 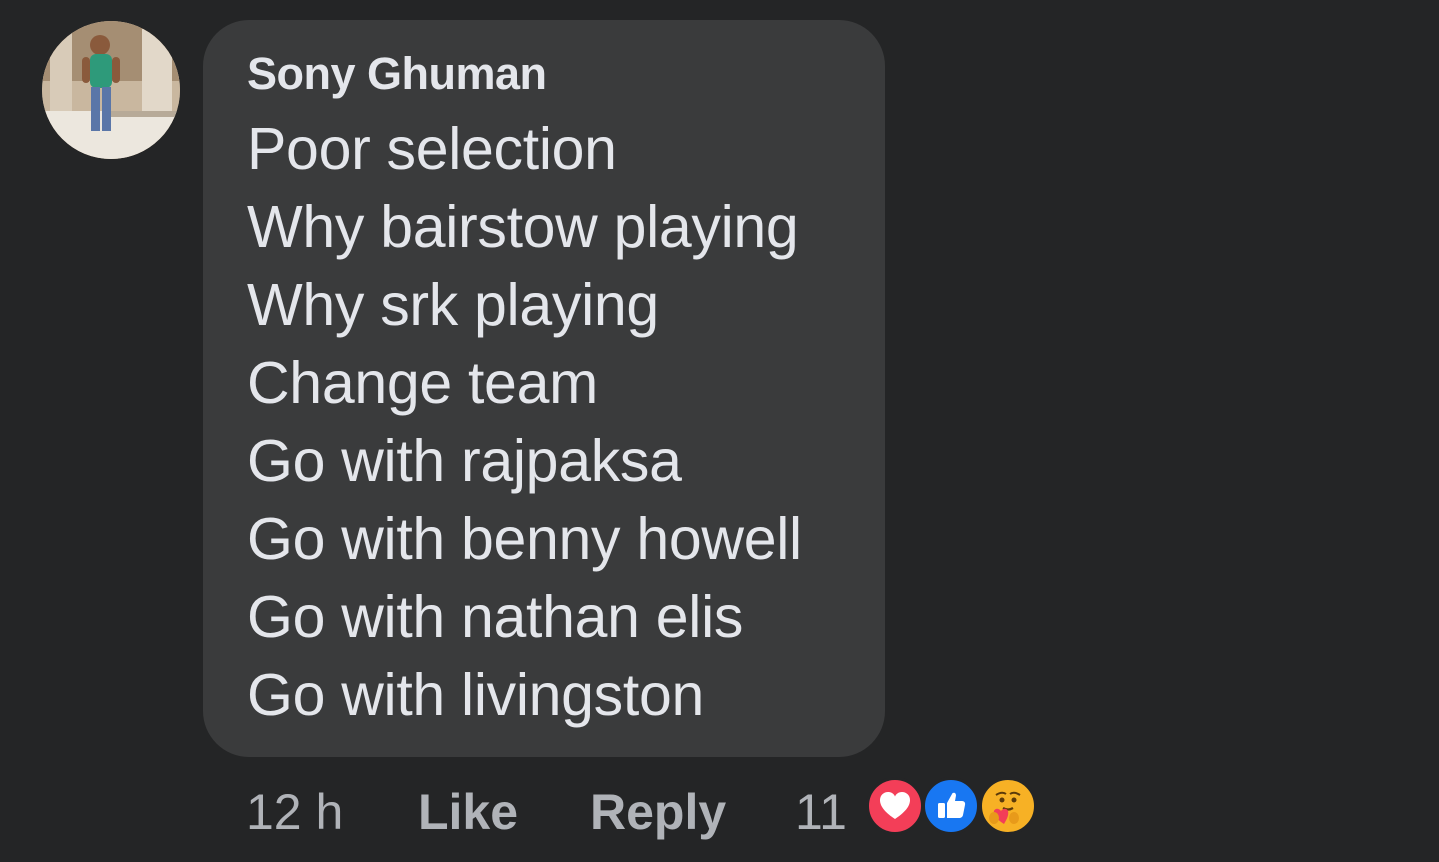 What do you see at coordinates (111, 90) in the screenshot?
I see `avatar` at bounding box center [111, 90].